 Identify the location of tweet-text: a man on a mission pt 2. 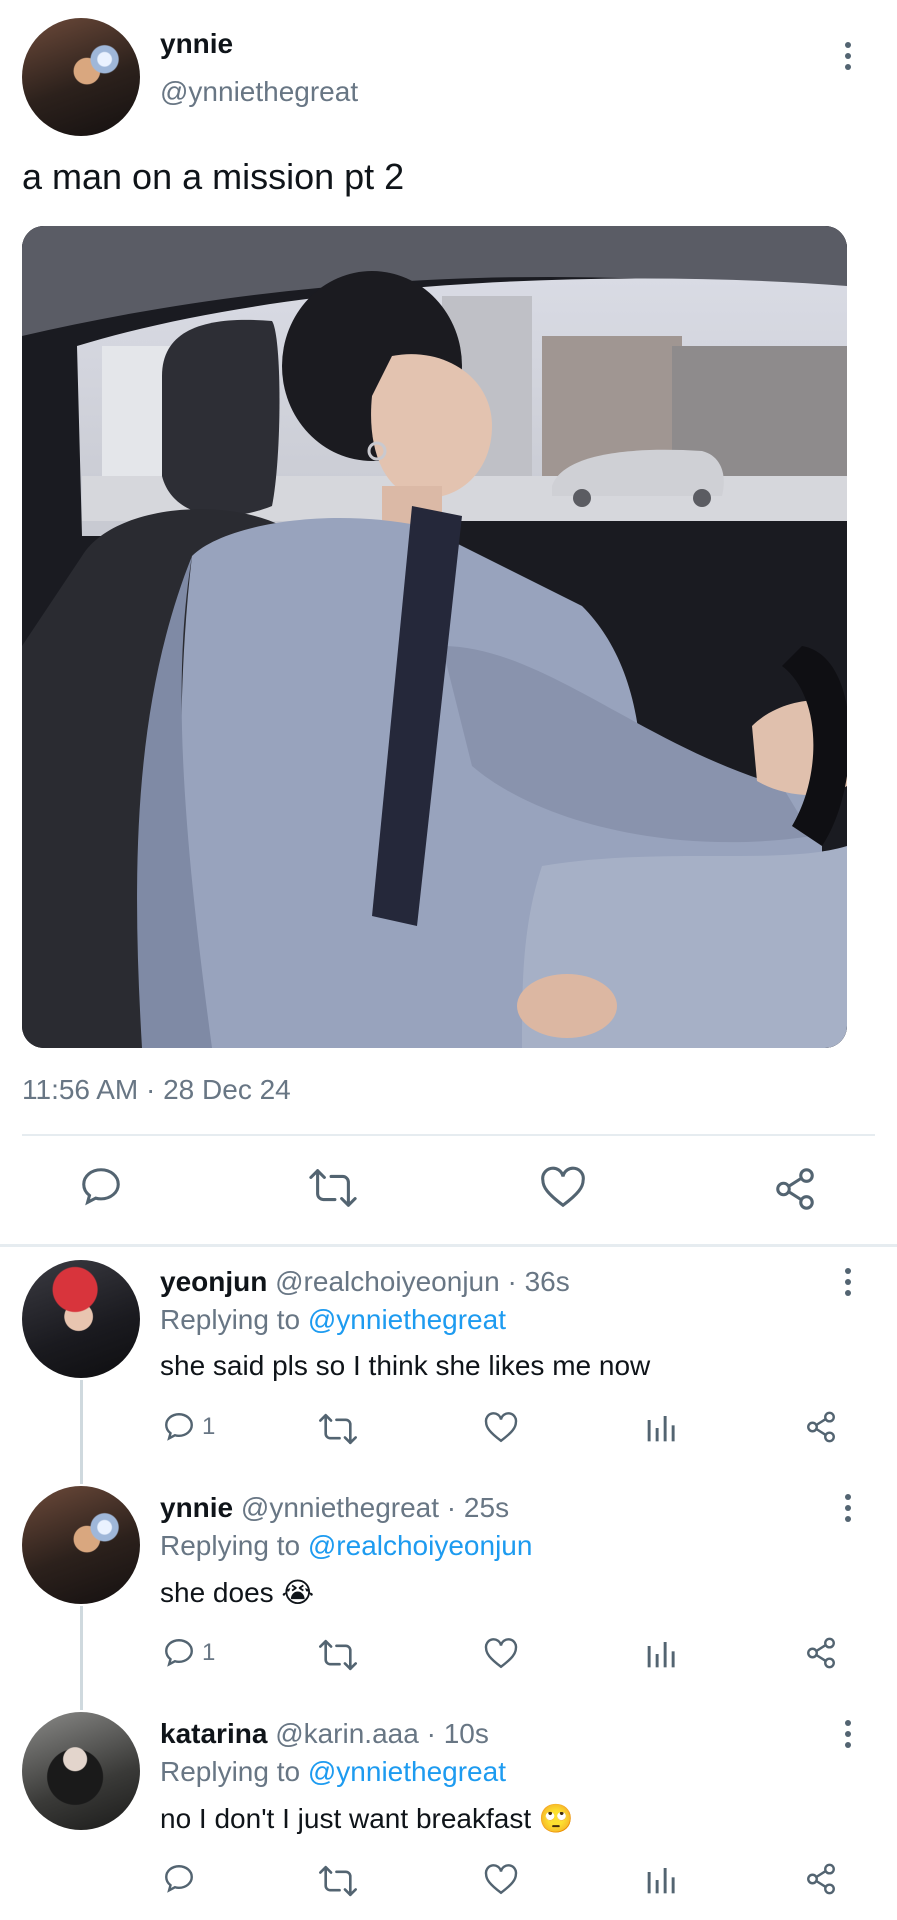
(213, 176).